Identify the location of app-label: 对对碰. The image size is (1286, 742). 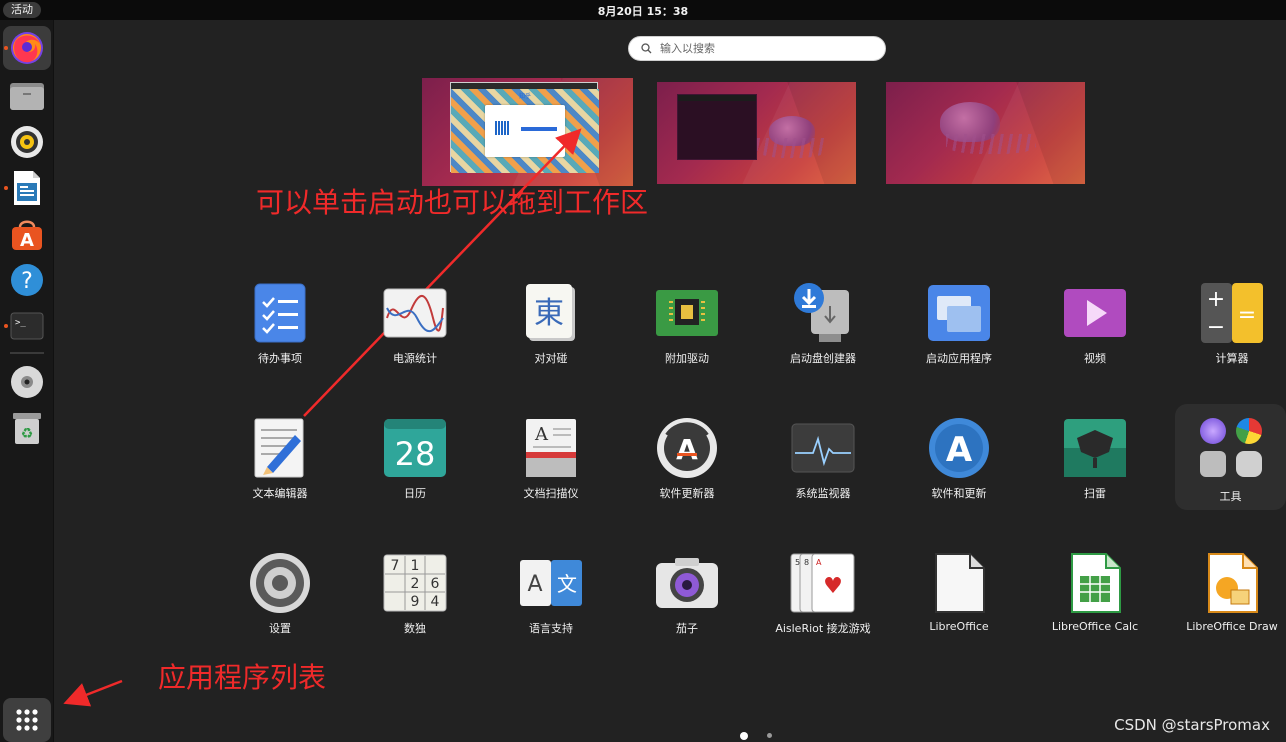
(551, 358).